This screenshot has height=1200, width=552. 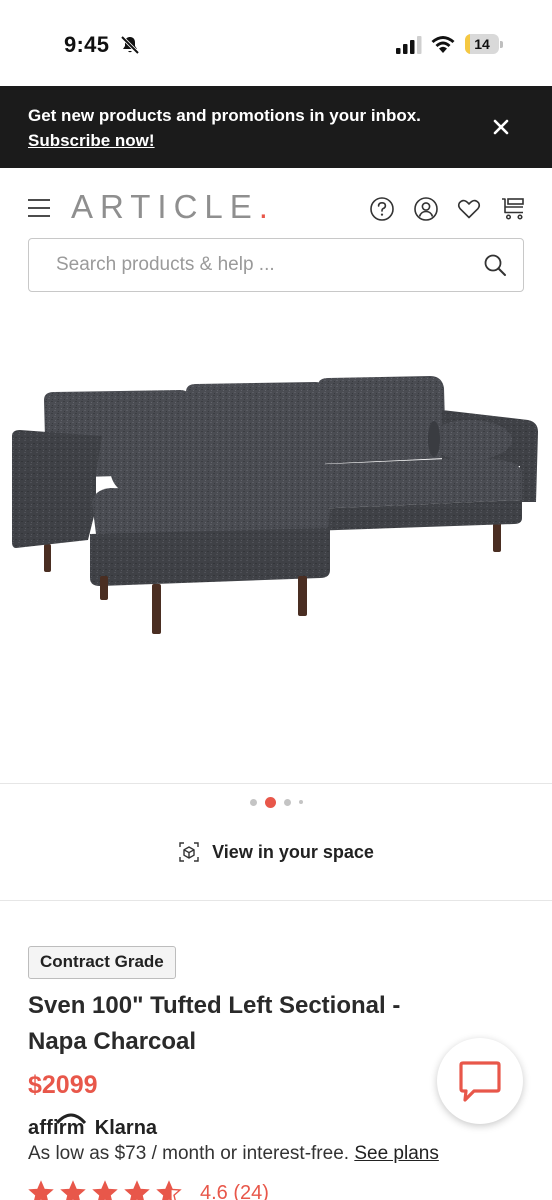 I want to click on menu-icon, so click(x=39, y=208).